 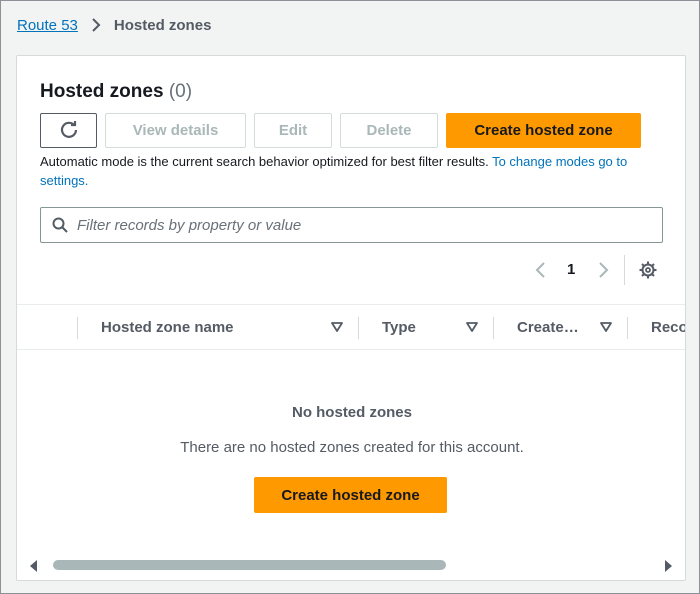 I want to click on edit-button: Edit, so click(x=293, y=130).